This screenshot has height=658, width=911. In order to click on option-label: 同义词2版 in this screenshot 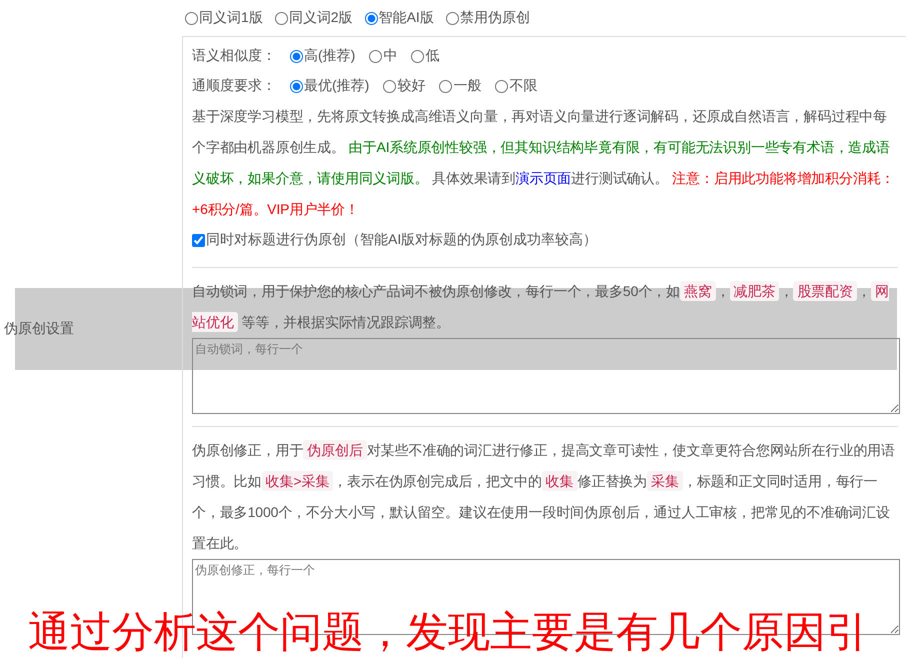, I will do `click(320, 18)`.